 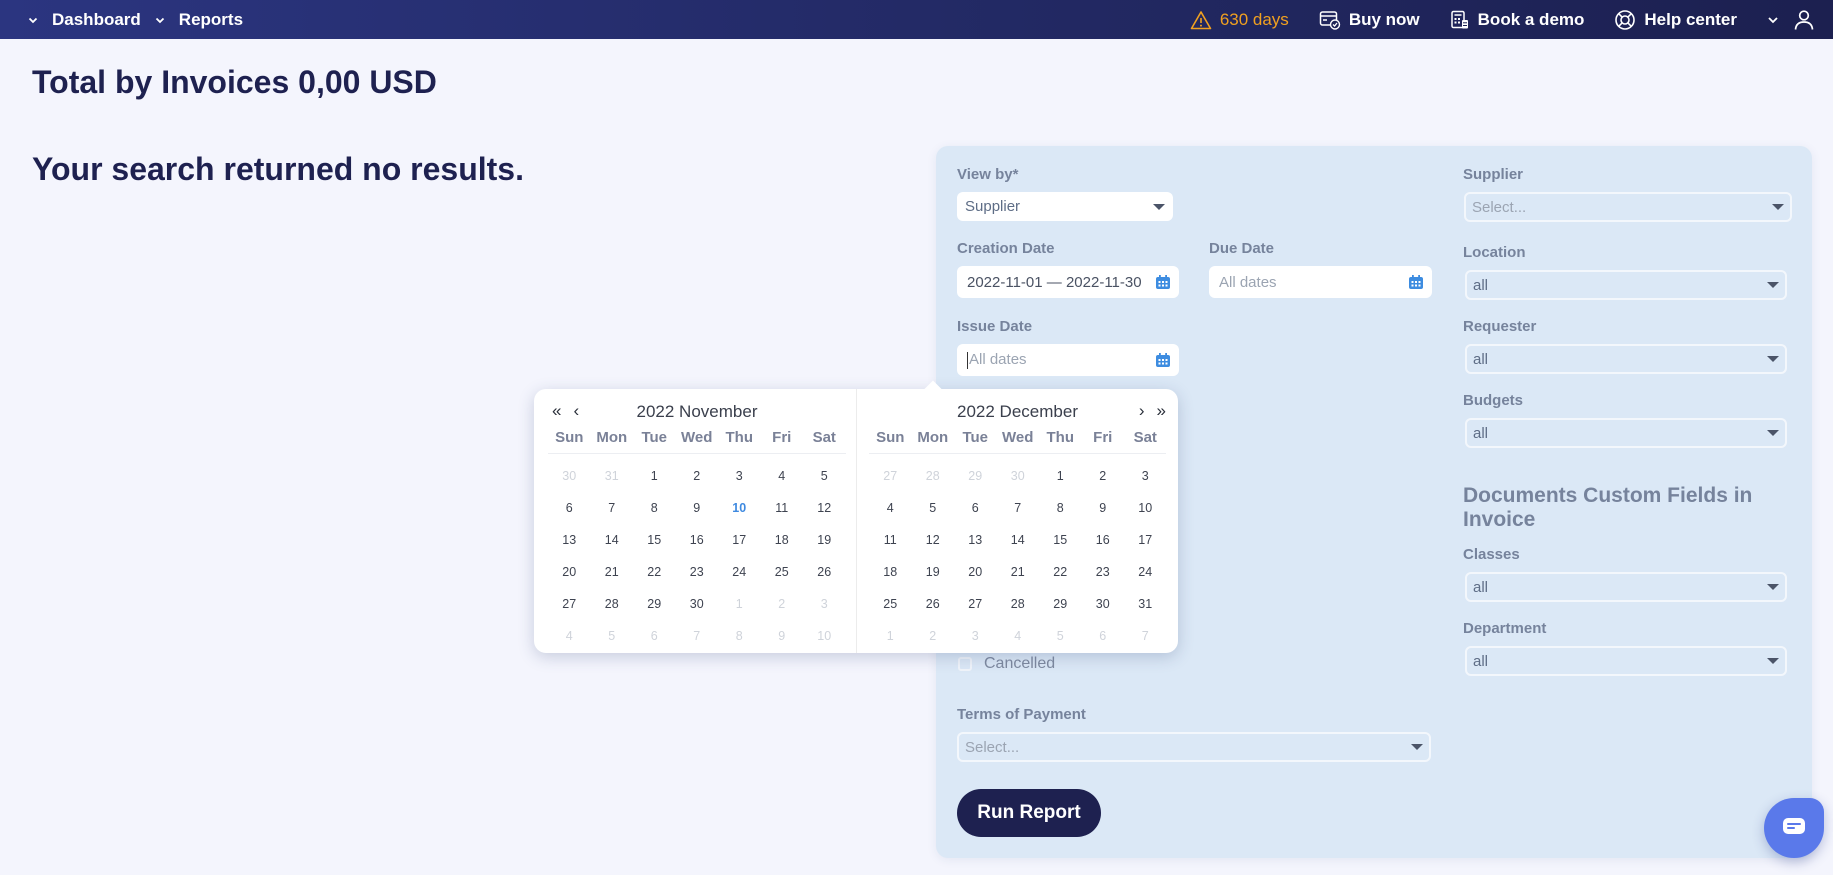 What do you see at coordinates (1804, 20) in the screenshot?
I see `user-icon` at bounding box center [1804, 20].